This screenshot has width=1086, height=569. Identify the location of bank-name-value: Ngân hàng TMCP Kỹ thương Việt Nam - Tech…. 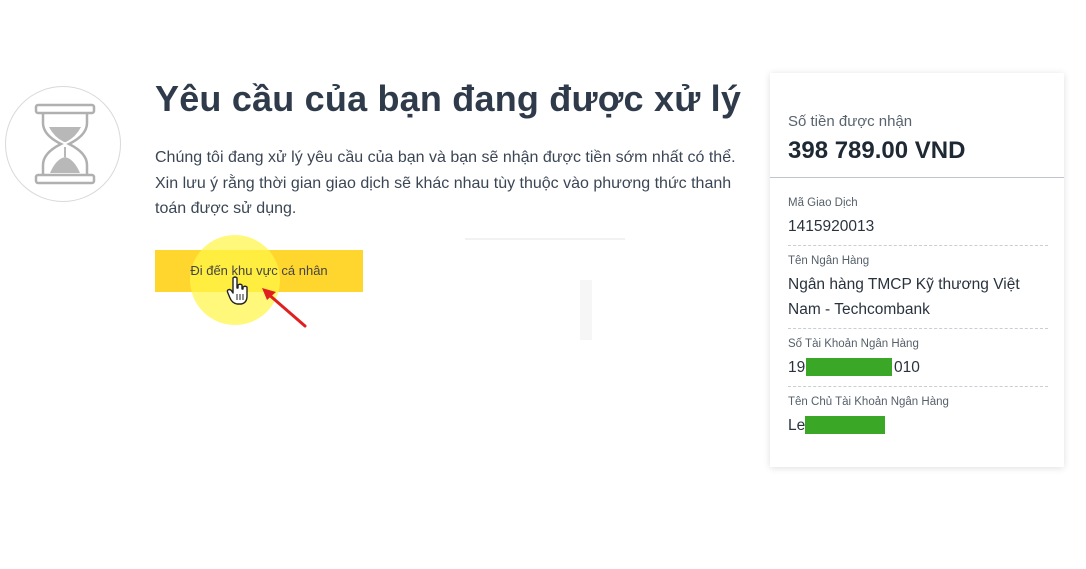
(904, 297).